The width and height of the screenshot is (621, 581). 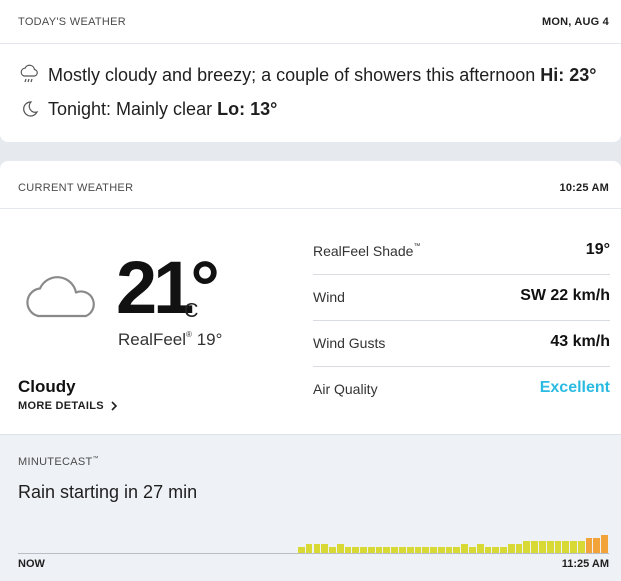 What do you see at coordinates (310, 22) in the screenshot?
I see `todays-weather-header: TODAY'S WEATHER MON, AUG 4` at bounding box center [310, 22].